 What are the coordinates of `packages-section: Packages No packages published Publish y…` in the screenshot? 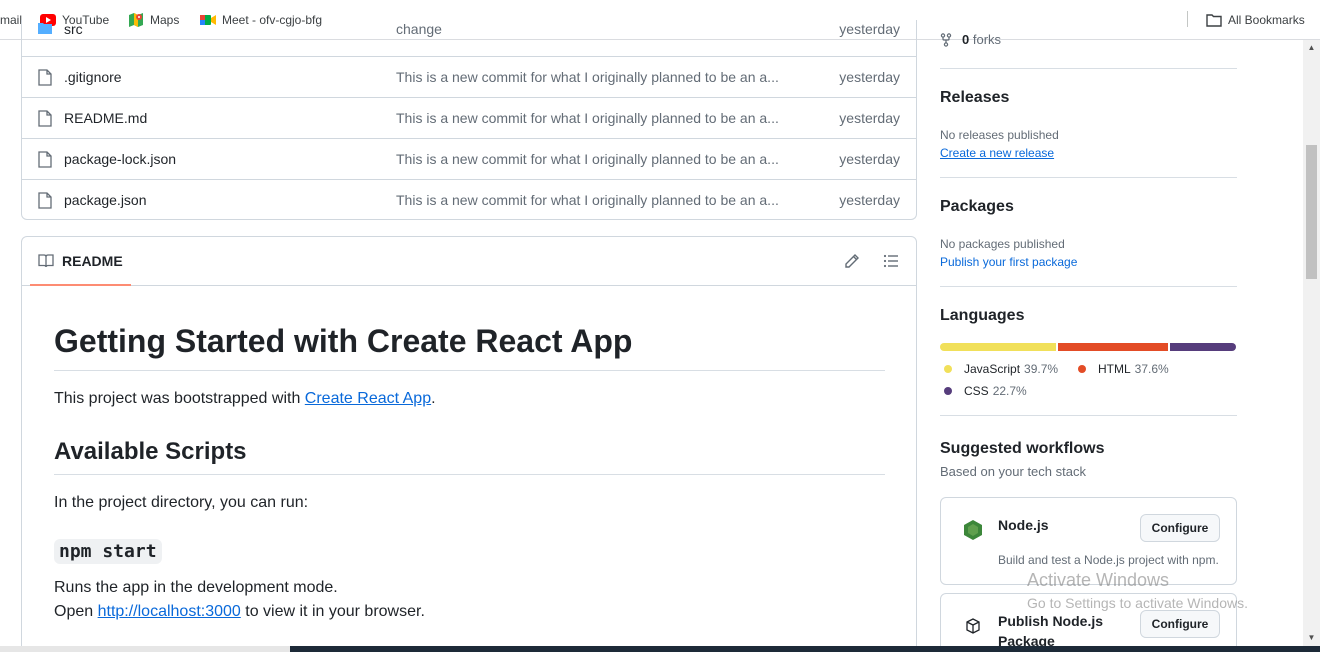 It's located at (1088, 223).